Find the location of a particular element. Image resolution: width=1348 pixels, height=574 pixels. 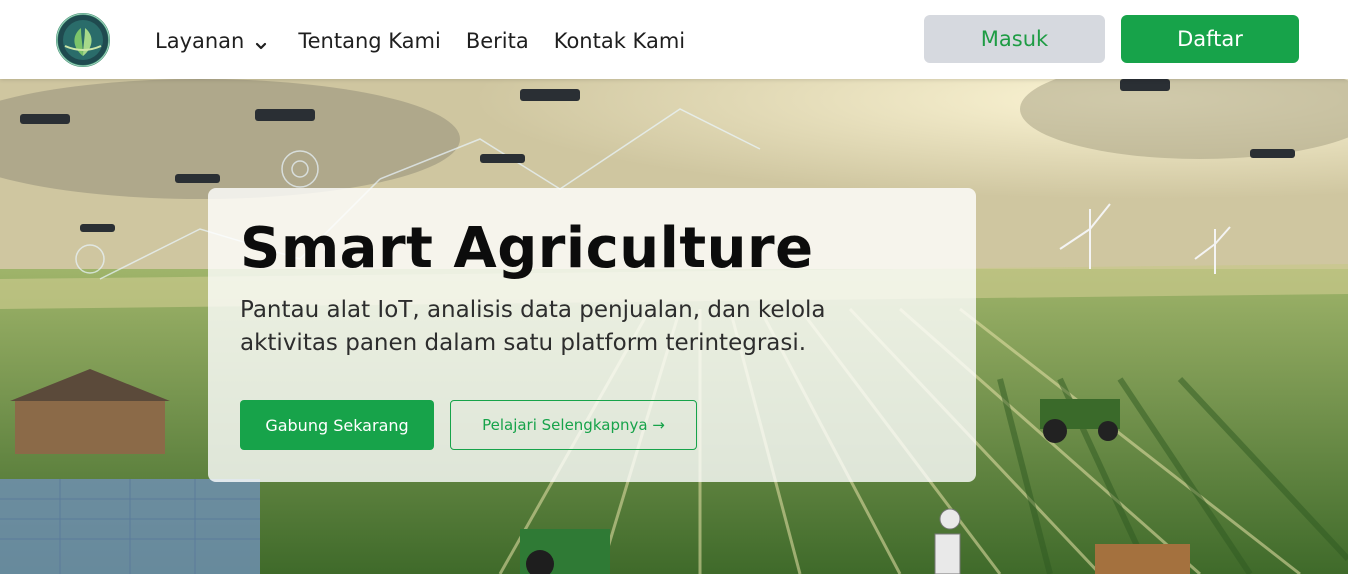

register-button: Daftar is located at coordinates (1210, 39).